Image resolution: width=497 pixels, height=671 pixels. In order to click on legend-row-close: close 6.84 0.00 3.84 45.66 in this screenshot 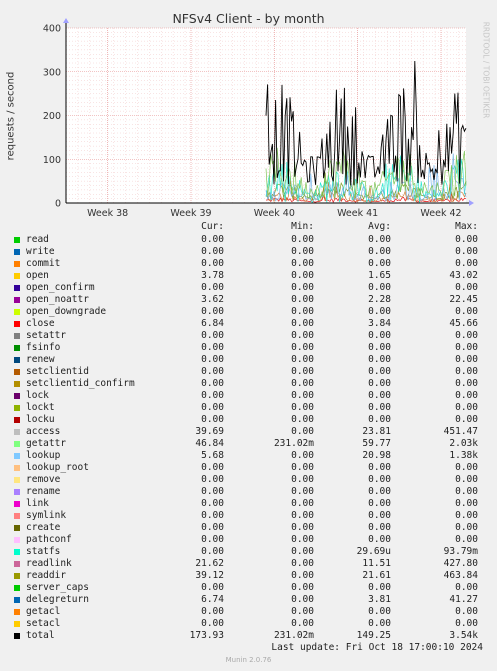, I will do `click(249, 324)`.